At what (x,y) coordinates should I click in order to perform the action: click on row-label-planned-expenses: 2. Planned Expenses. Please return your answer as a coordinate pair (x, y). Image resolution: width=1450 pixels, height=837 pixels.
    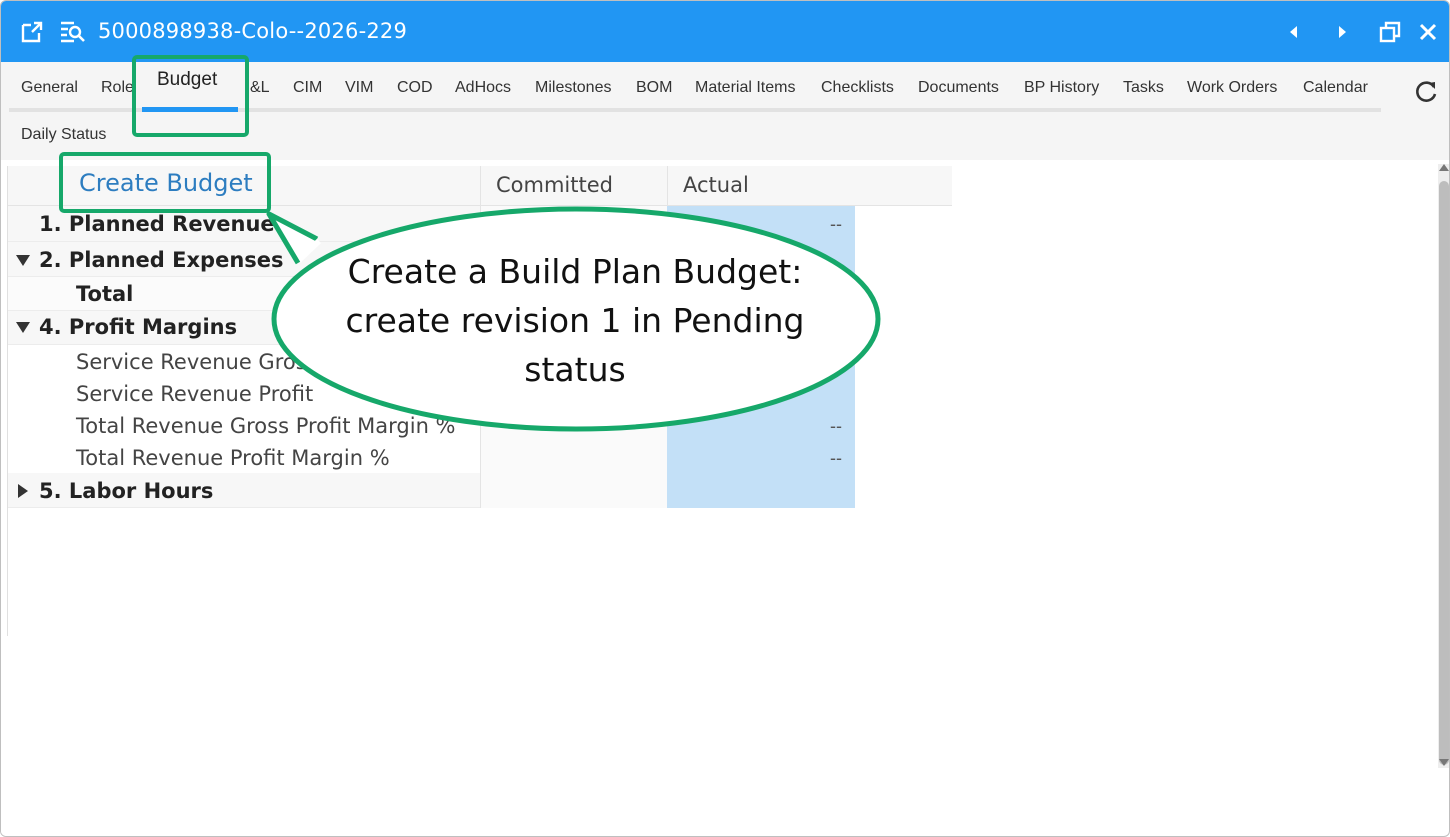
    Looking at the image, I should click on (161, 260).